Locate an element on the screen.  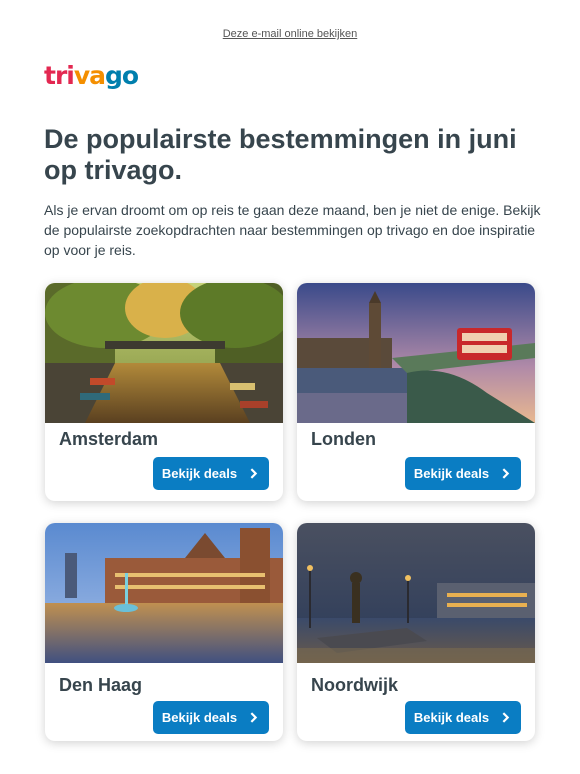
city-name: Noordwijk is located at coordinates (355, 685).